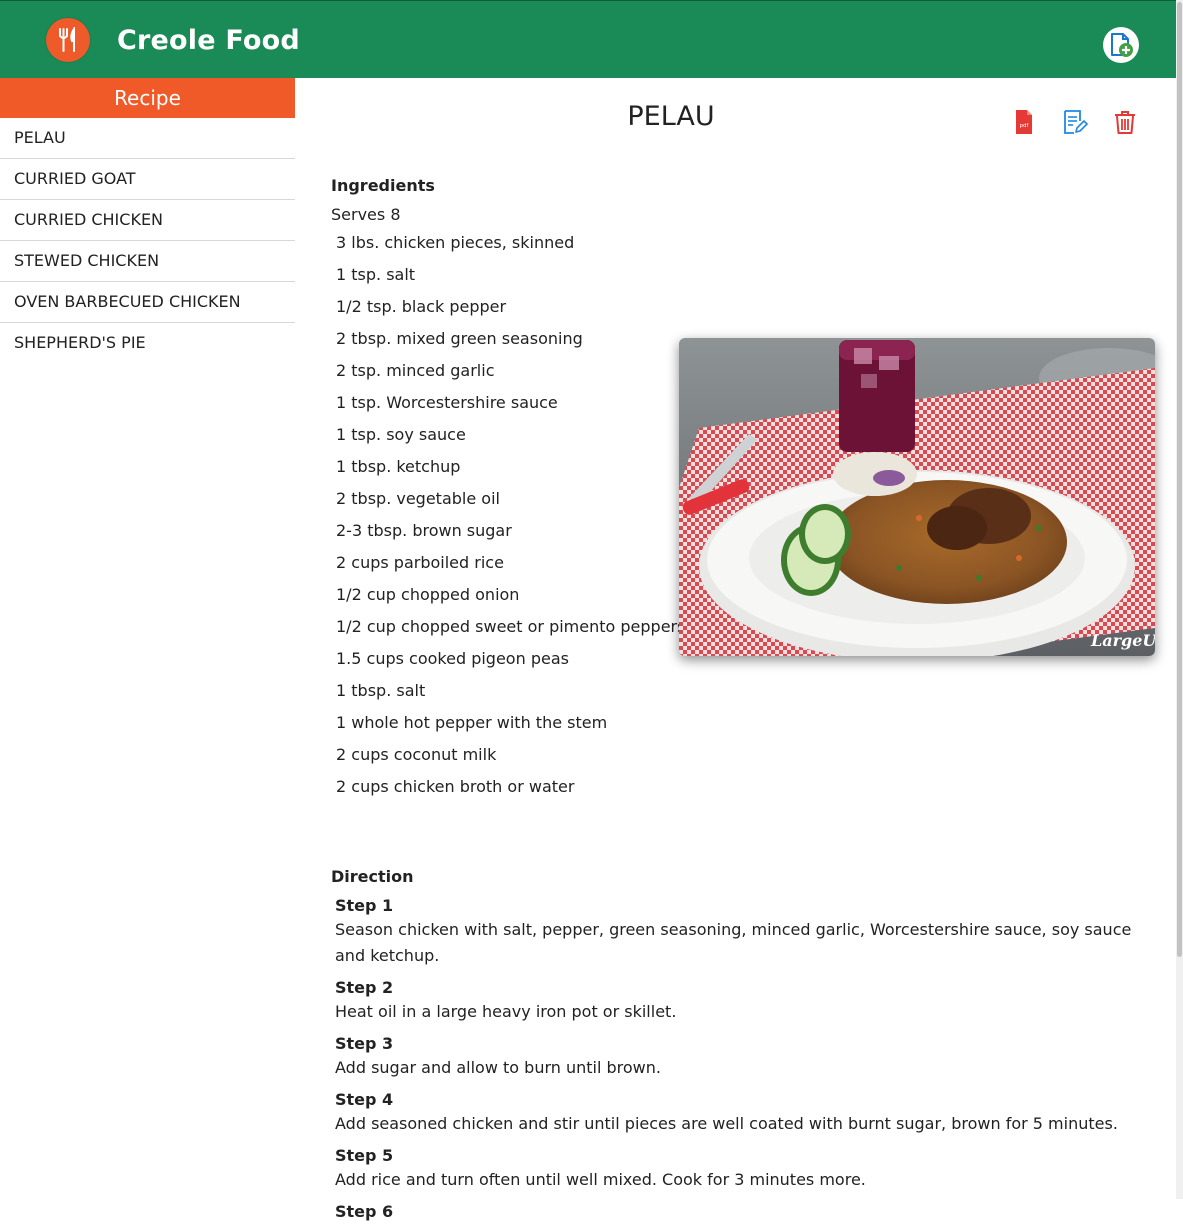 This screenshot has width=1183, height=1231. What do you see at coordinates (745, 1212) in the screenshot?
I see `step-item: Step 6` at bounding box center [745, 1212].